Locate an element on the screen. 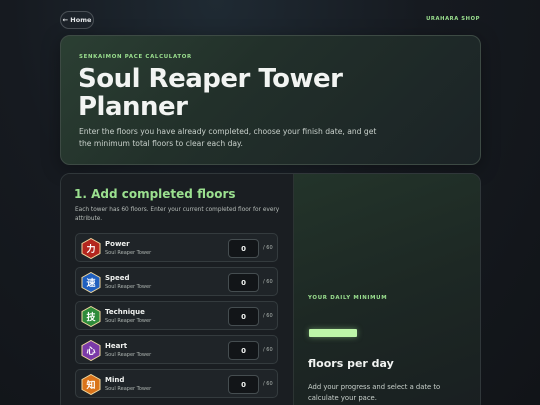  tower-row-heart: 心 Heart Soul Reaper Tower / 60 is located at coordinates (176, 349).